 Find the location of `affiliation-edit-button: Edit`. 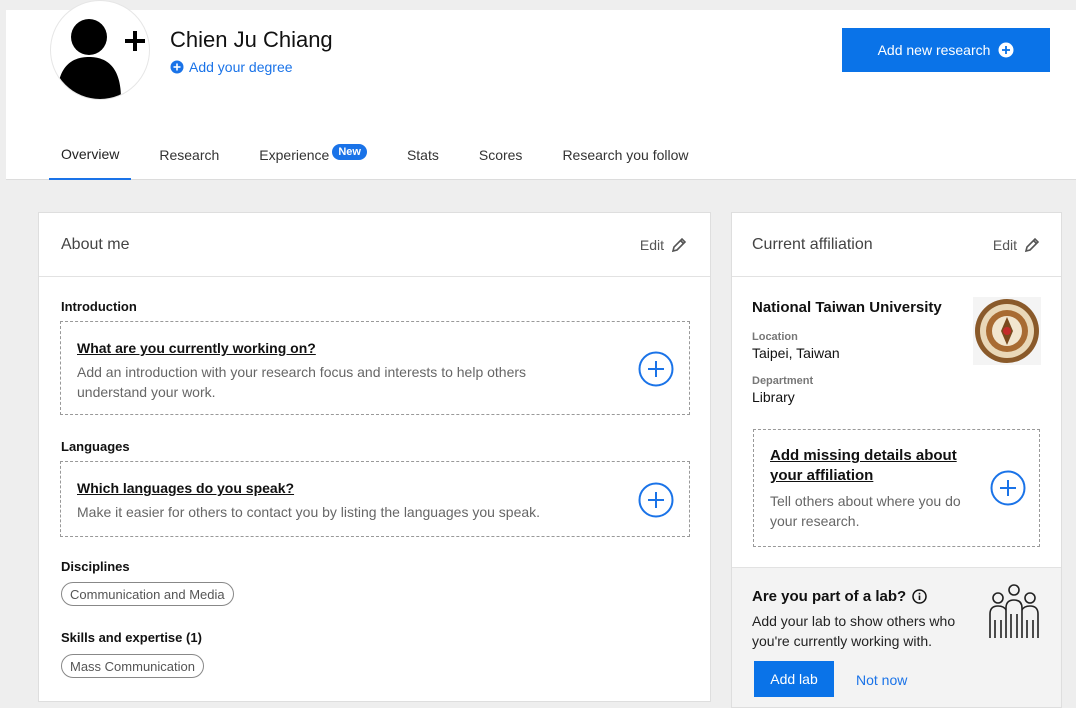

affiliation-edit-button: Edit is located at coordinates (1017, 245).